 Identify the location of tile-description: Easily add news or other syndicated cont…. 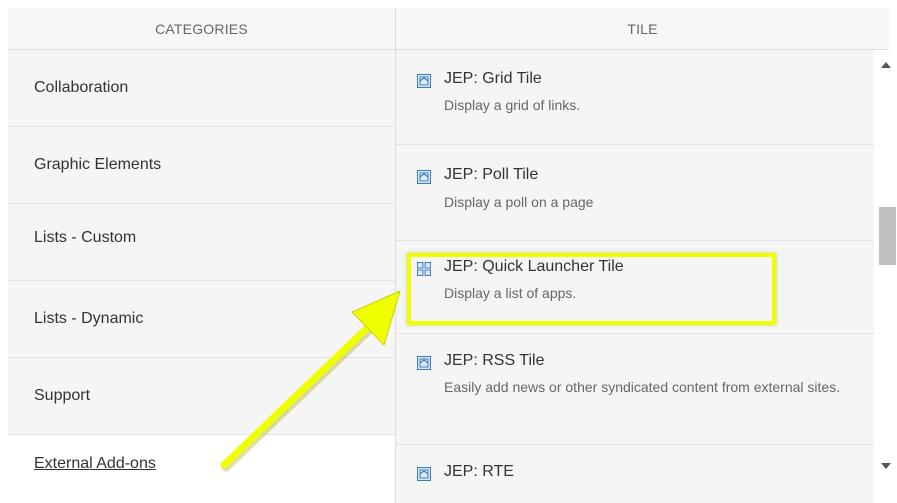
(642, 387).